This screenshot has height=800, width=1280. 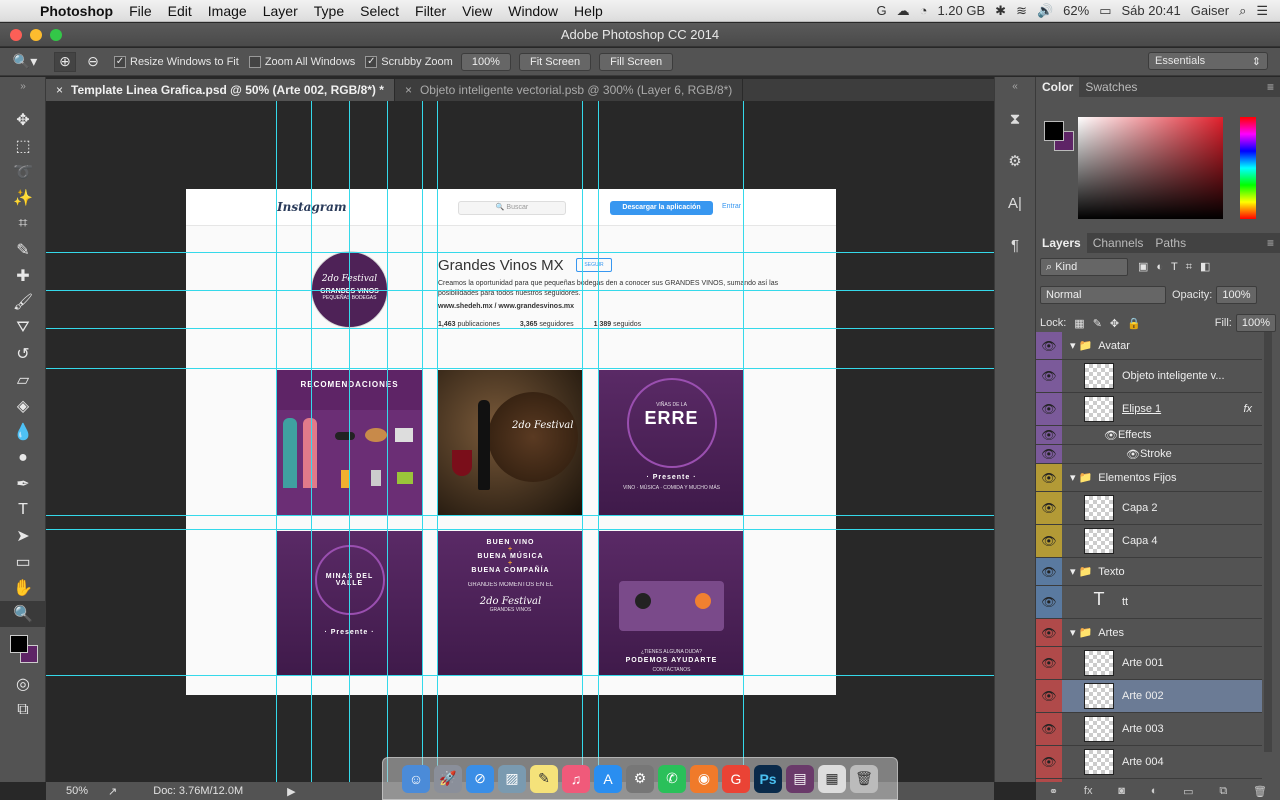 I want to click on layer-effect: 👁 👁 Stroke, so click(x=1149, y=454).